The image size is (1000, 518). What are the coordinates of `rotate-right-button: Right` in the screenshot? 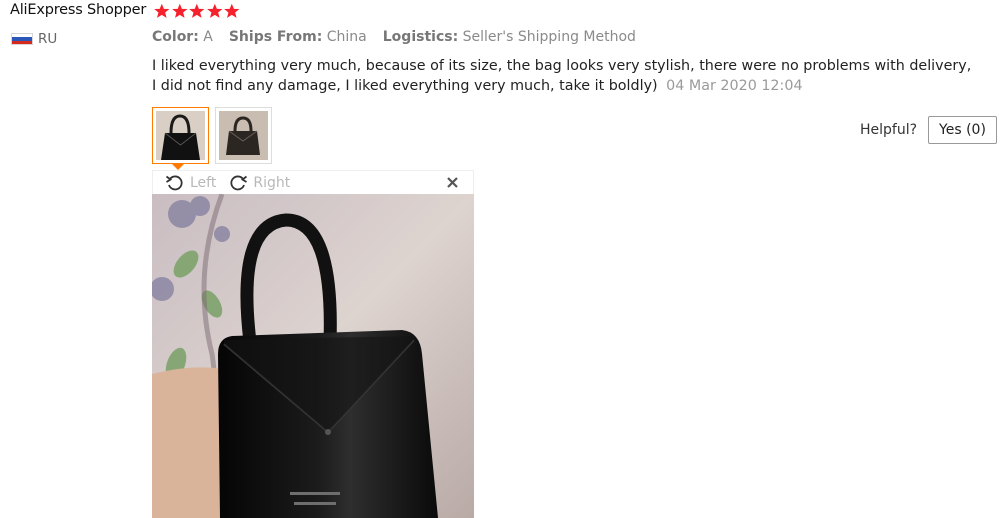 It's located at (259, 183).